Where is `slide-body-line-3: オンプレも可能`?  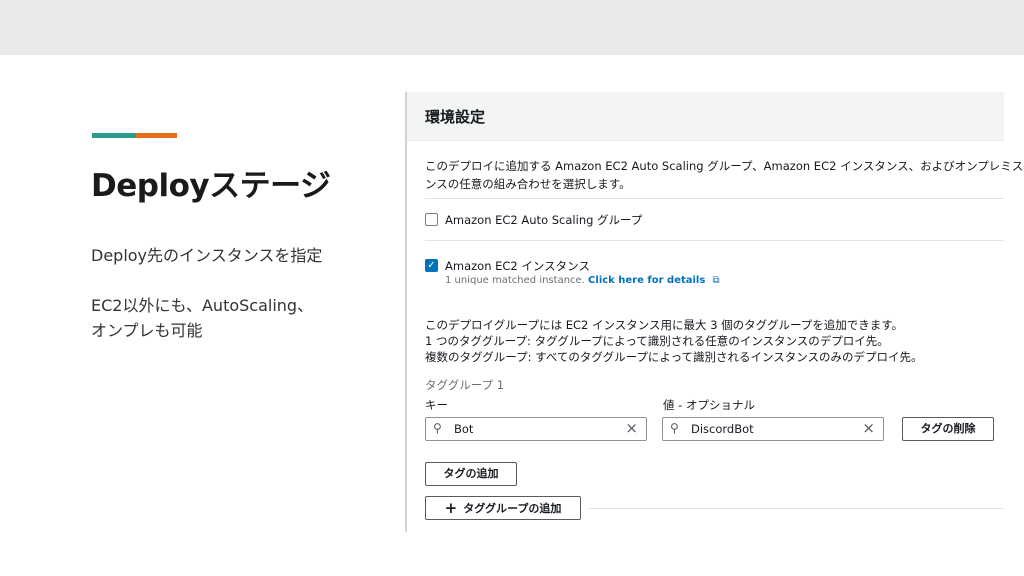 slide-body-line-3: オンプレも可能 is located at coordinates (147, 330).